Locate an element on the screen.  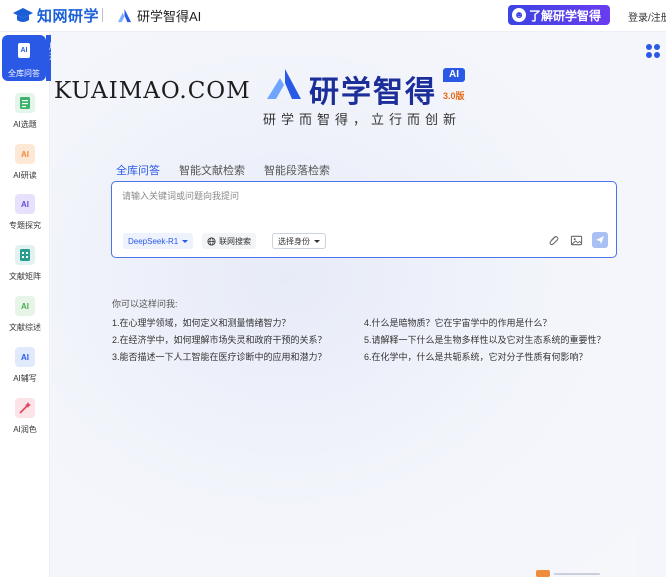
login-link: 登录/注册 is located at coordinates (647, 16).